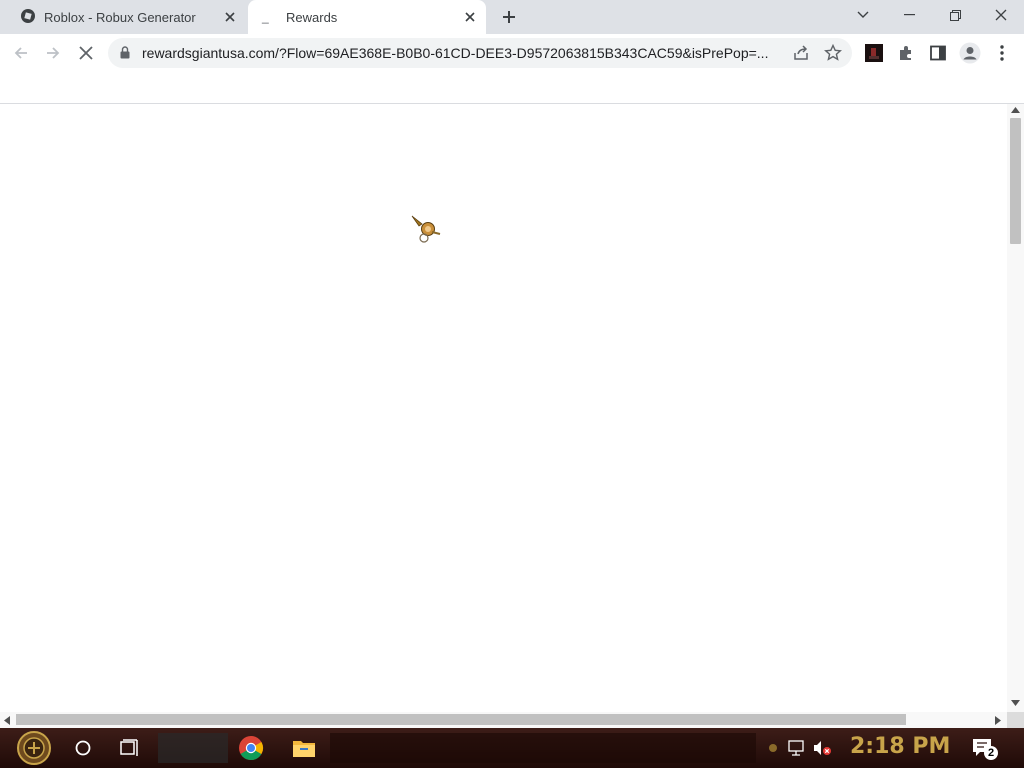 This screenshot has height=768, width=1024. I want to click on tab-strip: Roblox - Robux Generator _ Rewards, so click(512, 17).